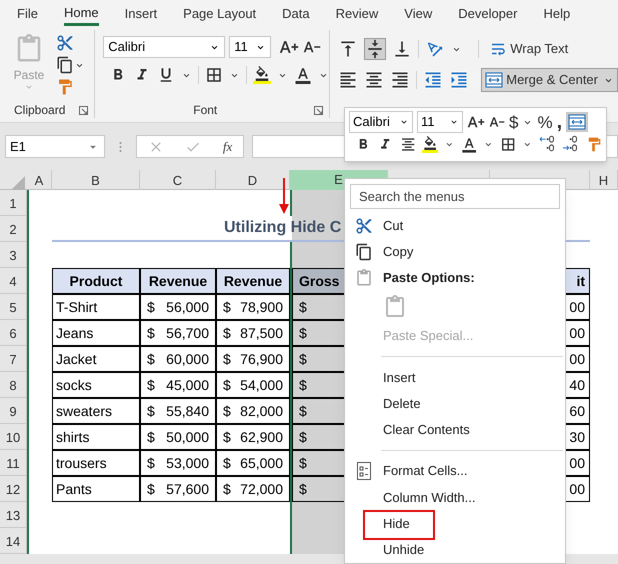 The image size is (618, 564). What do you see at coordinates (13, 385) in the screenshot?
I see `row-header: 8` at bounding box center [13, 385].